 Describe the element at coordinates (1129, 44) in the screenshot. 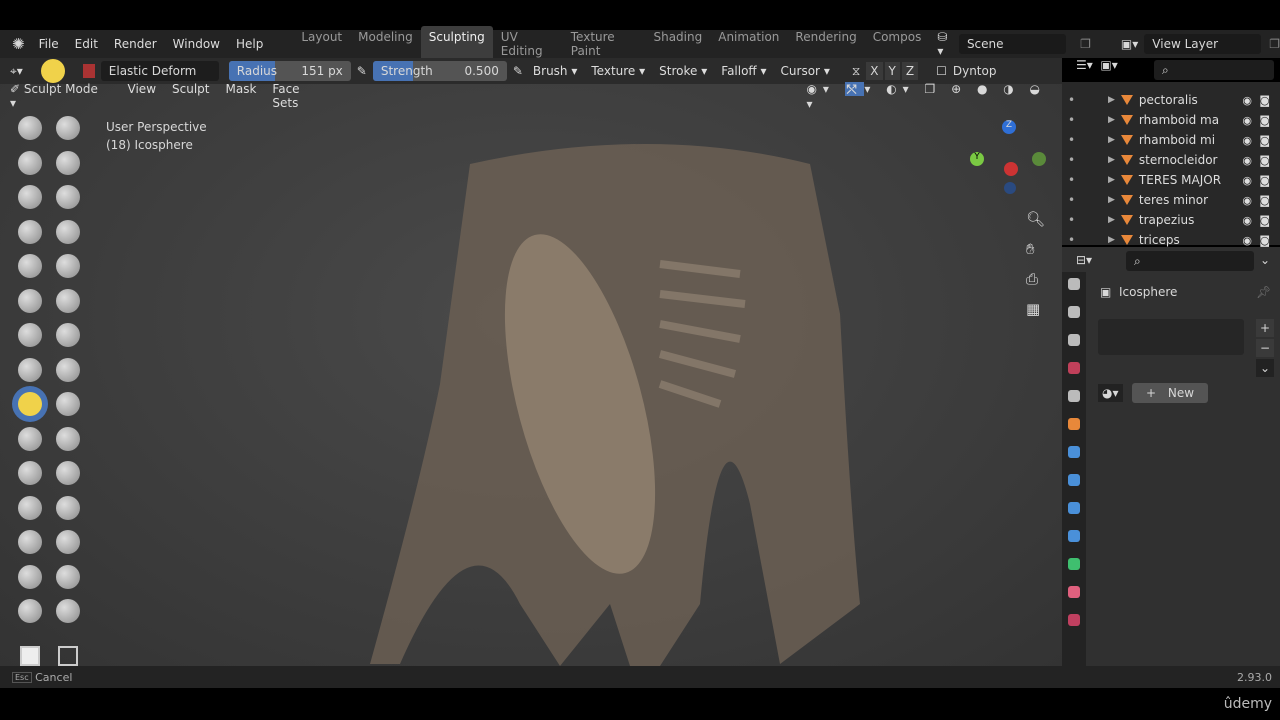

I see `view-layer-icon: ▣▾` at that location.